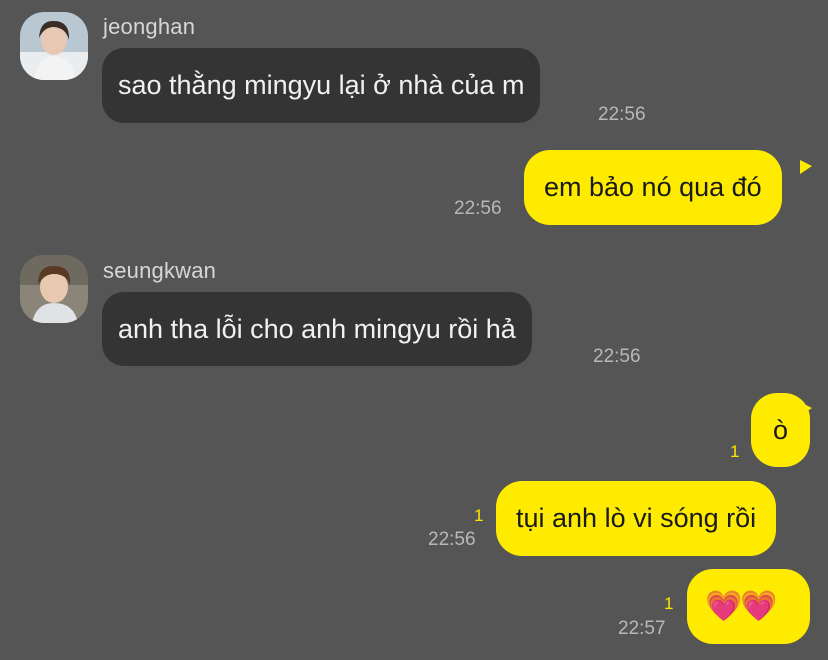 Image resolution: width=828 pixels, height=660 pixels. I want to click on message-text: anh tha lỗi cho anh mingyu rồi hả, so click(317, 328).